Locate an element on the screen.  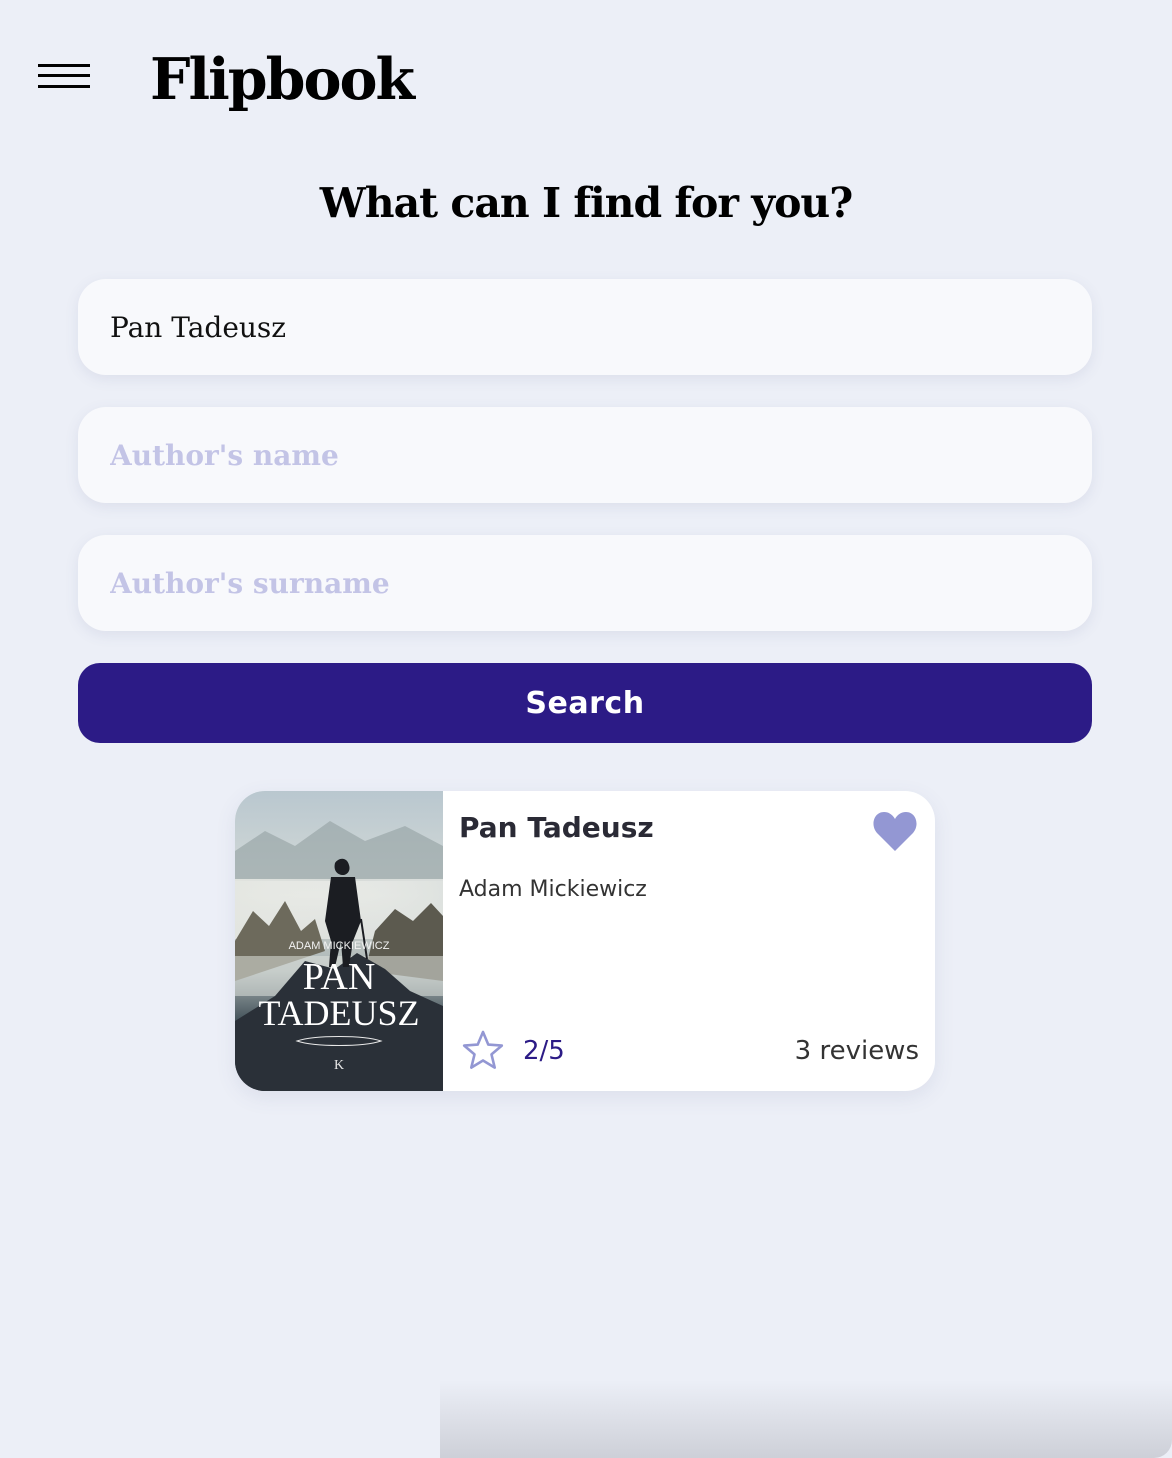
star-icon is located at coordinates (483, 1050).